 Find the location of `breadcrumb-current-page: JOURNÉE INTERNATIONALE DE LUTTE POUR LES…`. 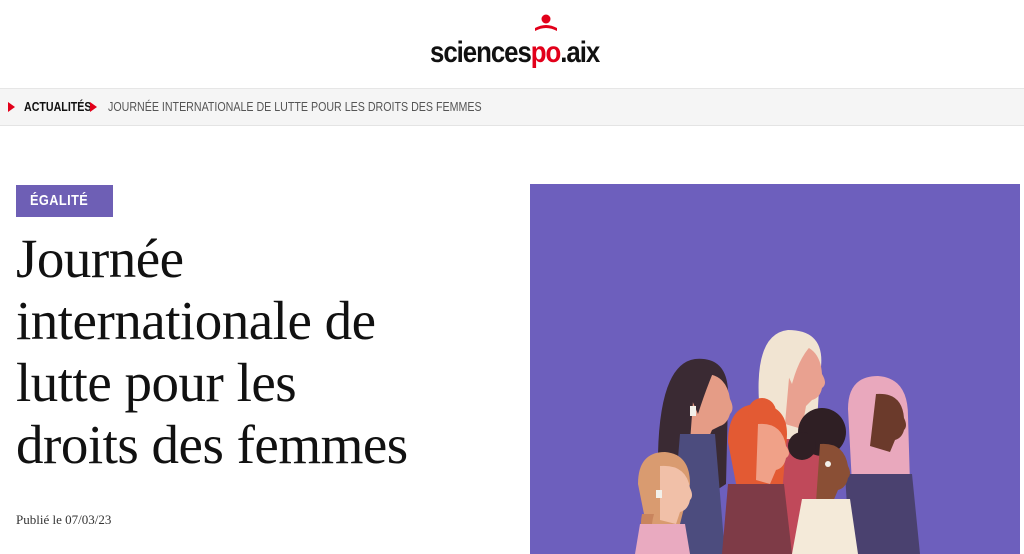

breadcrumb-current-page: JOURNÉE INTERNATIONALE DE LUTTE POUR LES… is located at coordinates (295, 106).